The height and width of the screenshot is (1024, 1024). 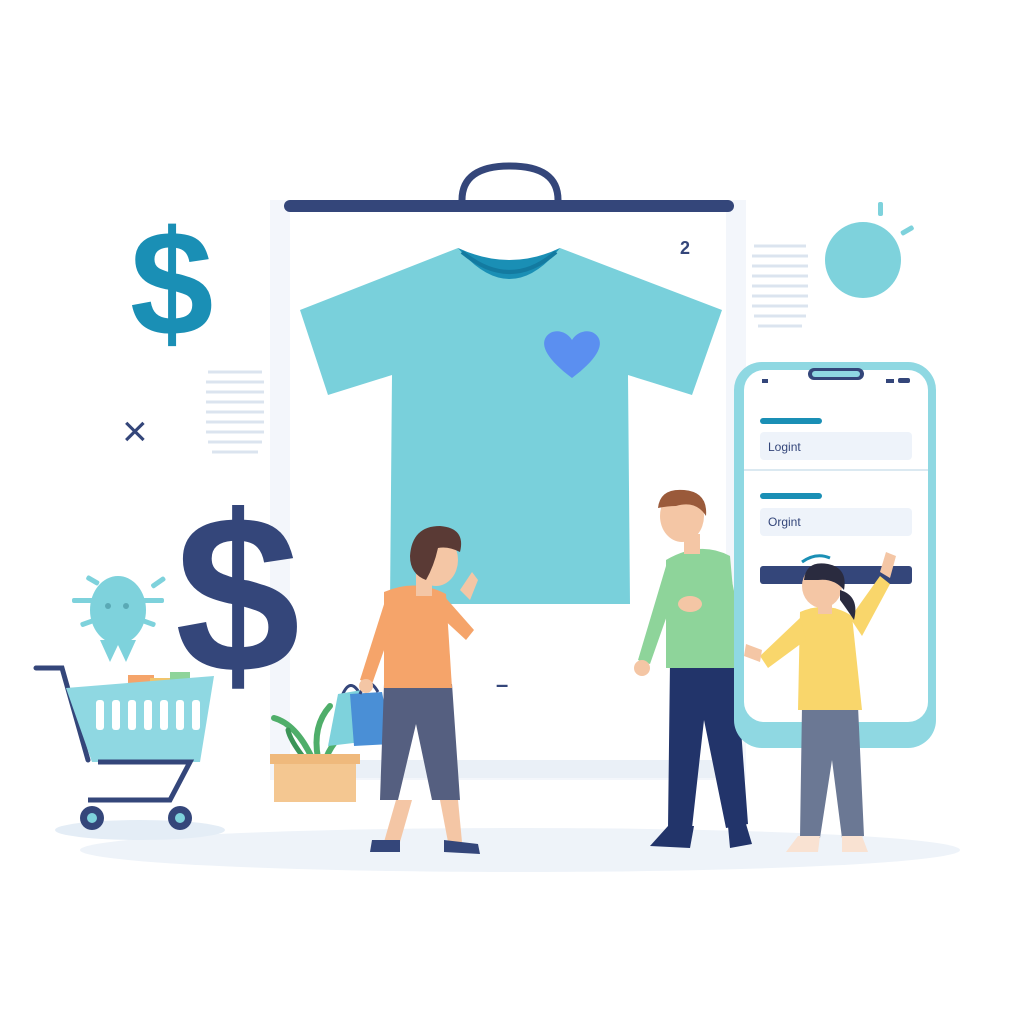 What do you see at coordinates (502, 684) in the screenshot?
I see `board-dash: –` at bounding box center [502, 684].